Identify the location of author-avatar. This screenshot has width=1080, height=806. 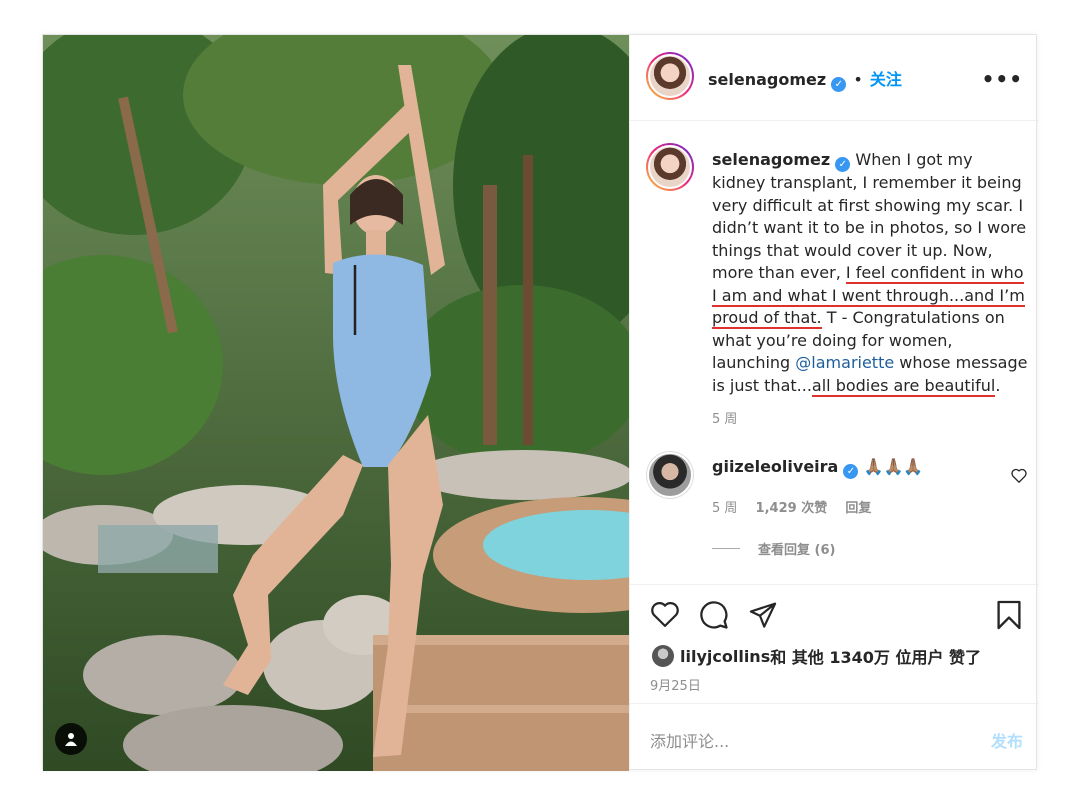
(670, 76).